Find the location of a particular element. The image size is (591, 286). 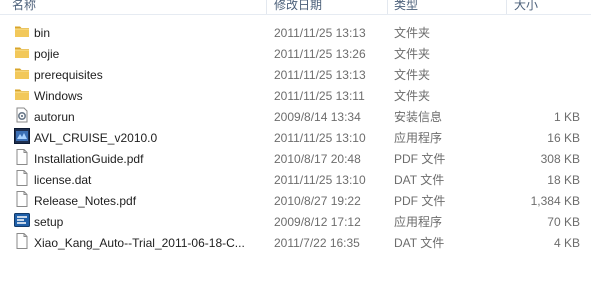

file-name: autorun is located at coordinates (54, 117).